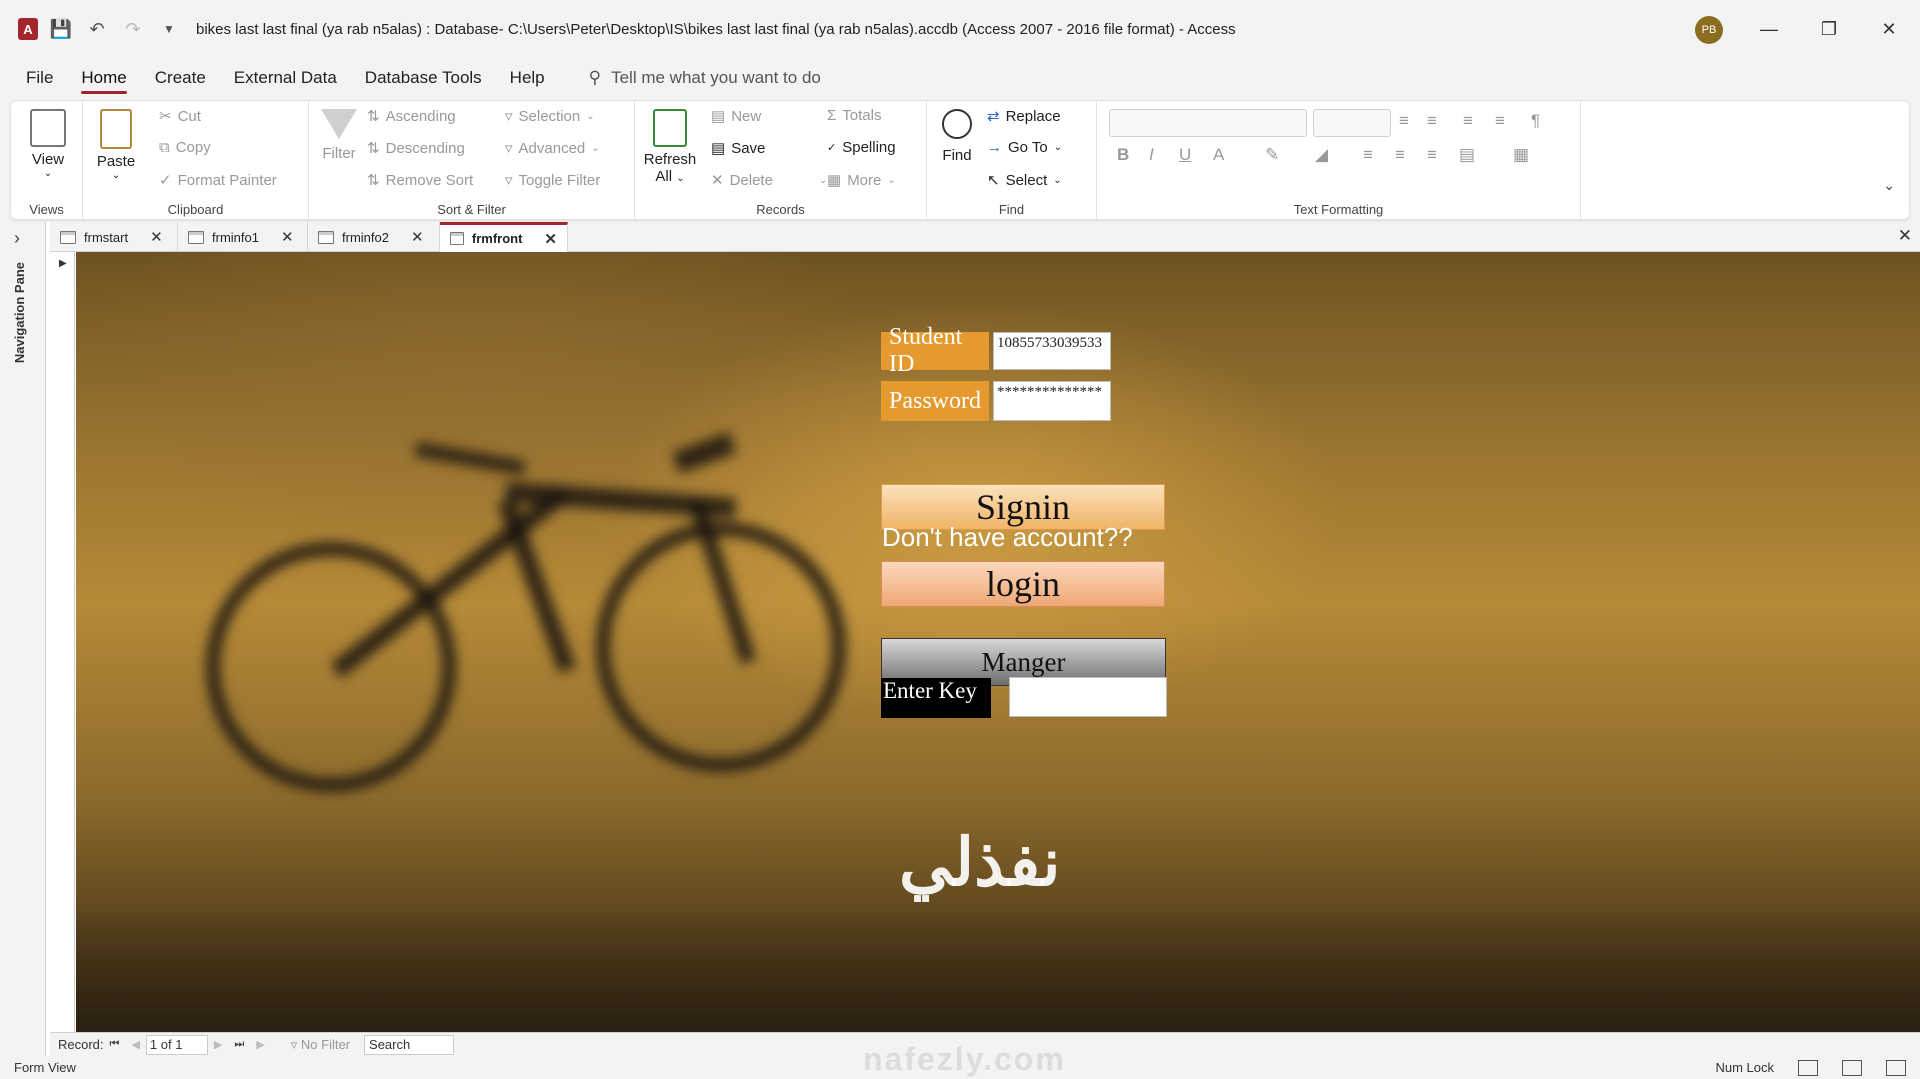 The height and width of the screenshot is (1079, 1920). Describe the element at coordinates (1321, 155) in the screenshot. I see `fill-color-icon: ◢` at that location.